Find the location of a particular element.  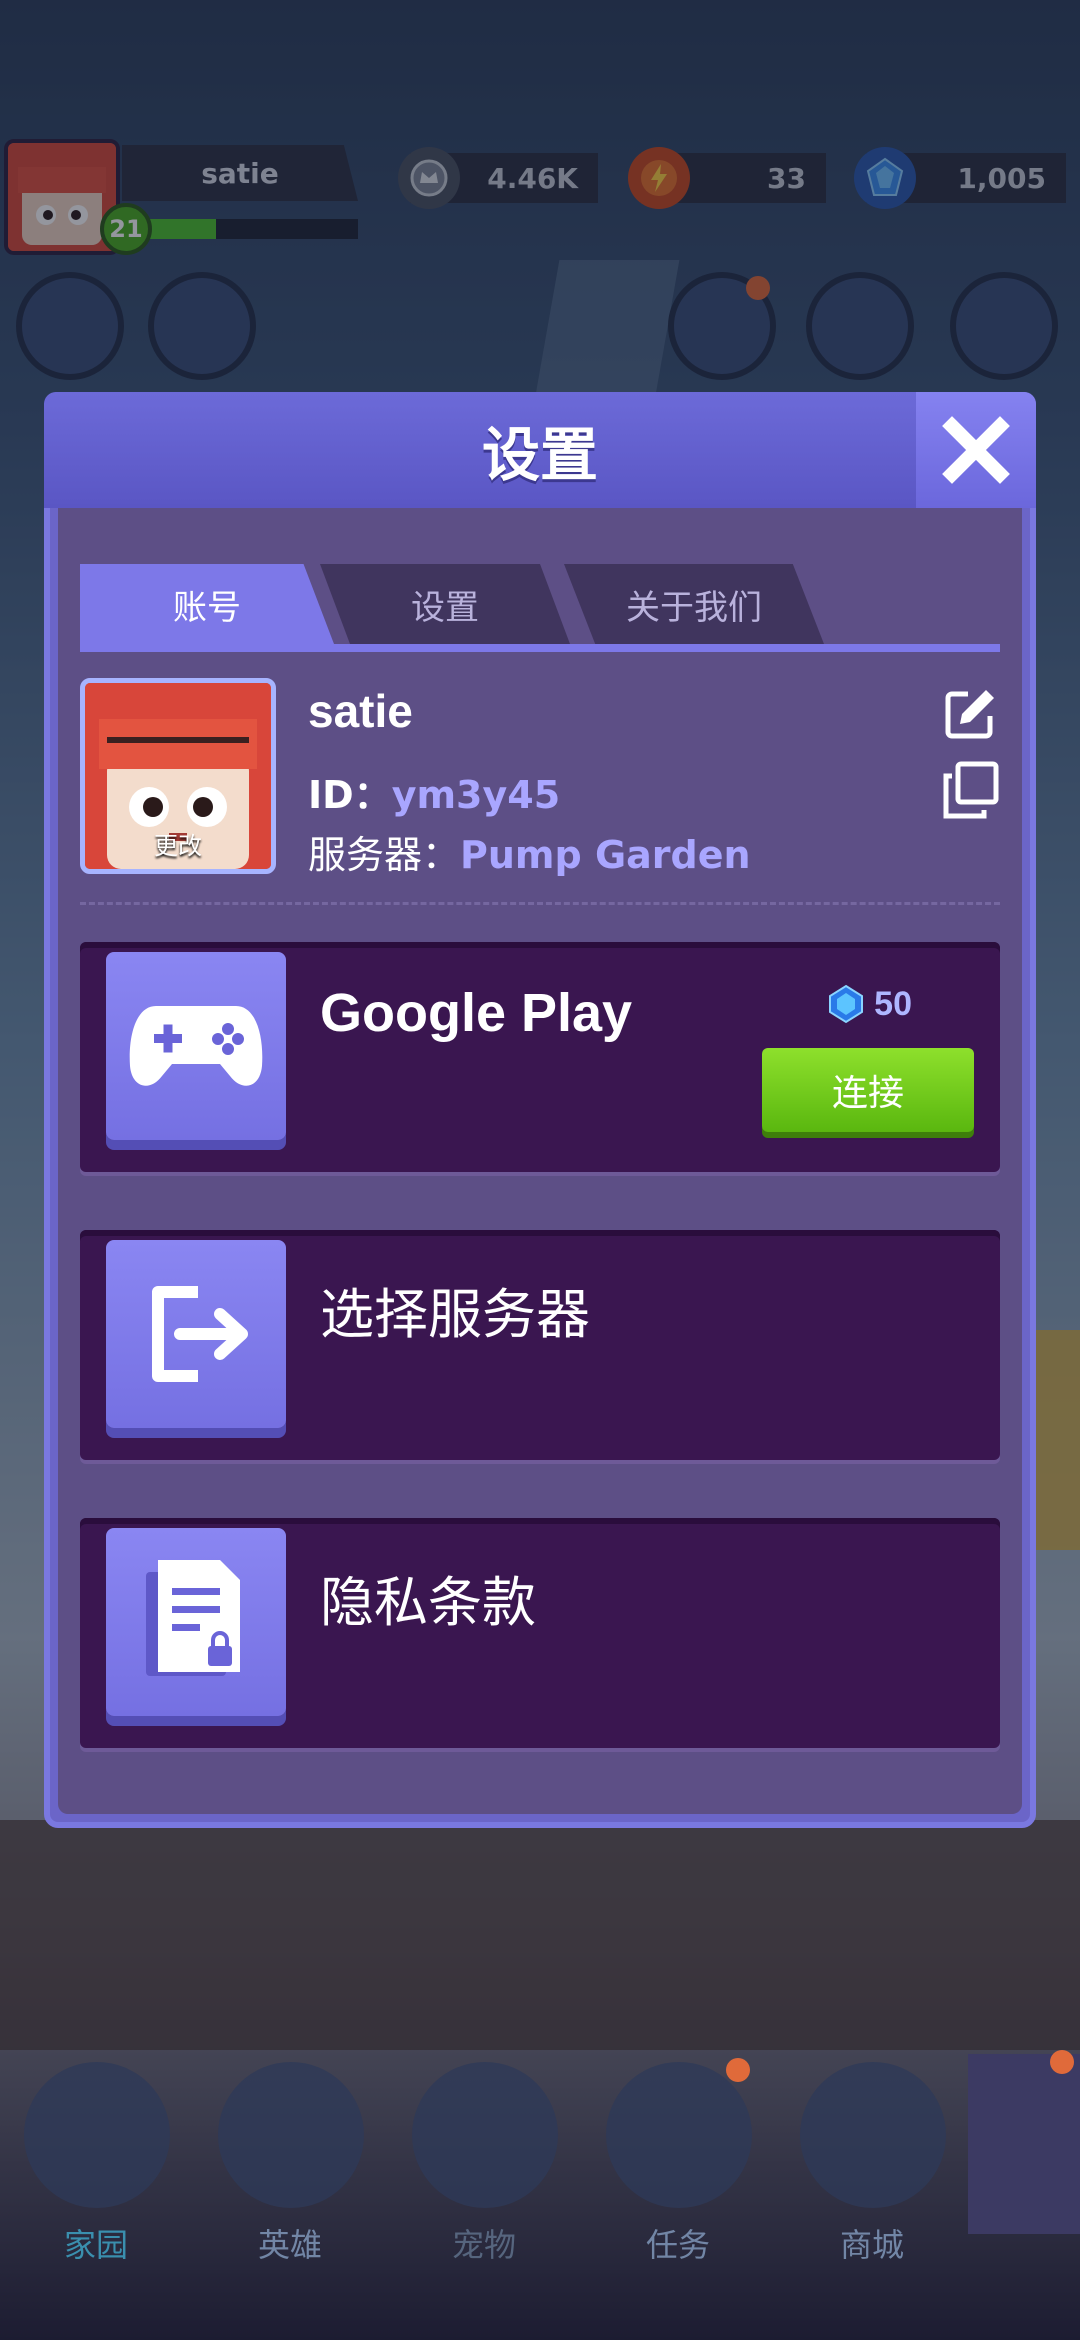

tab-account: 账号 is located at coordinates (207, 604).